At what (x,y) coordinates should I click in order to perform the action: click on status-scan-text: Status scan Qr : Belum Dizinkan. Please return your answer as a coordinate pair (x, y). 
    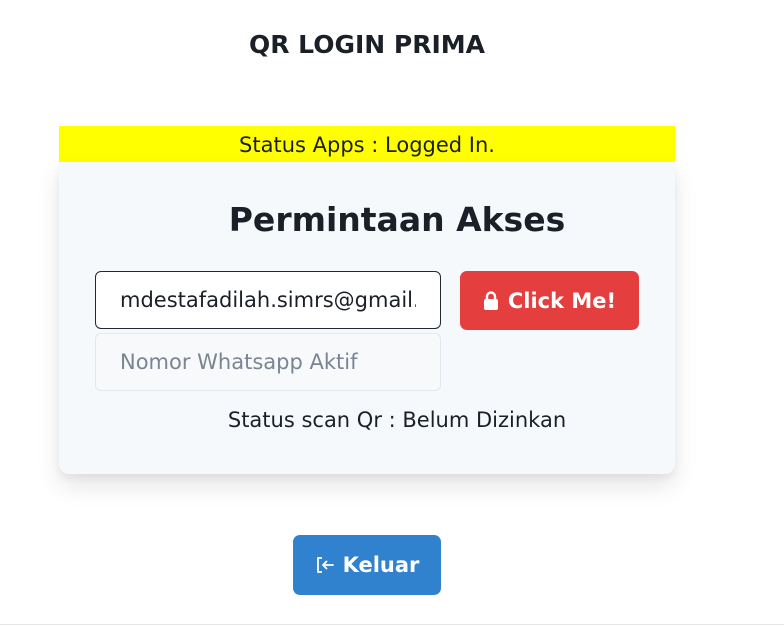
    Looking at the image, I should click on (397, 420).